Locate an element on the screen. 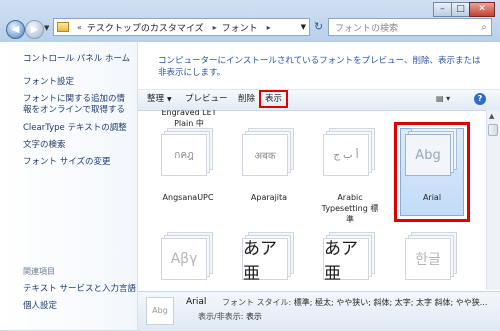 This screenshot has width=500, height=331. sidebar-item-change-font-size: フォント サイズの変更 is located at coordinates (66, 162).